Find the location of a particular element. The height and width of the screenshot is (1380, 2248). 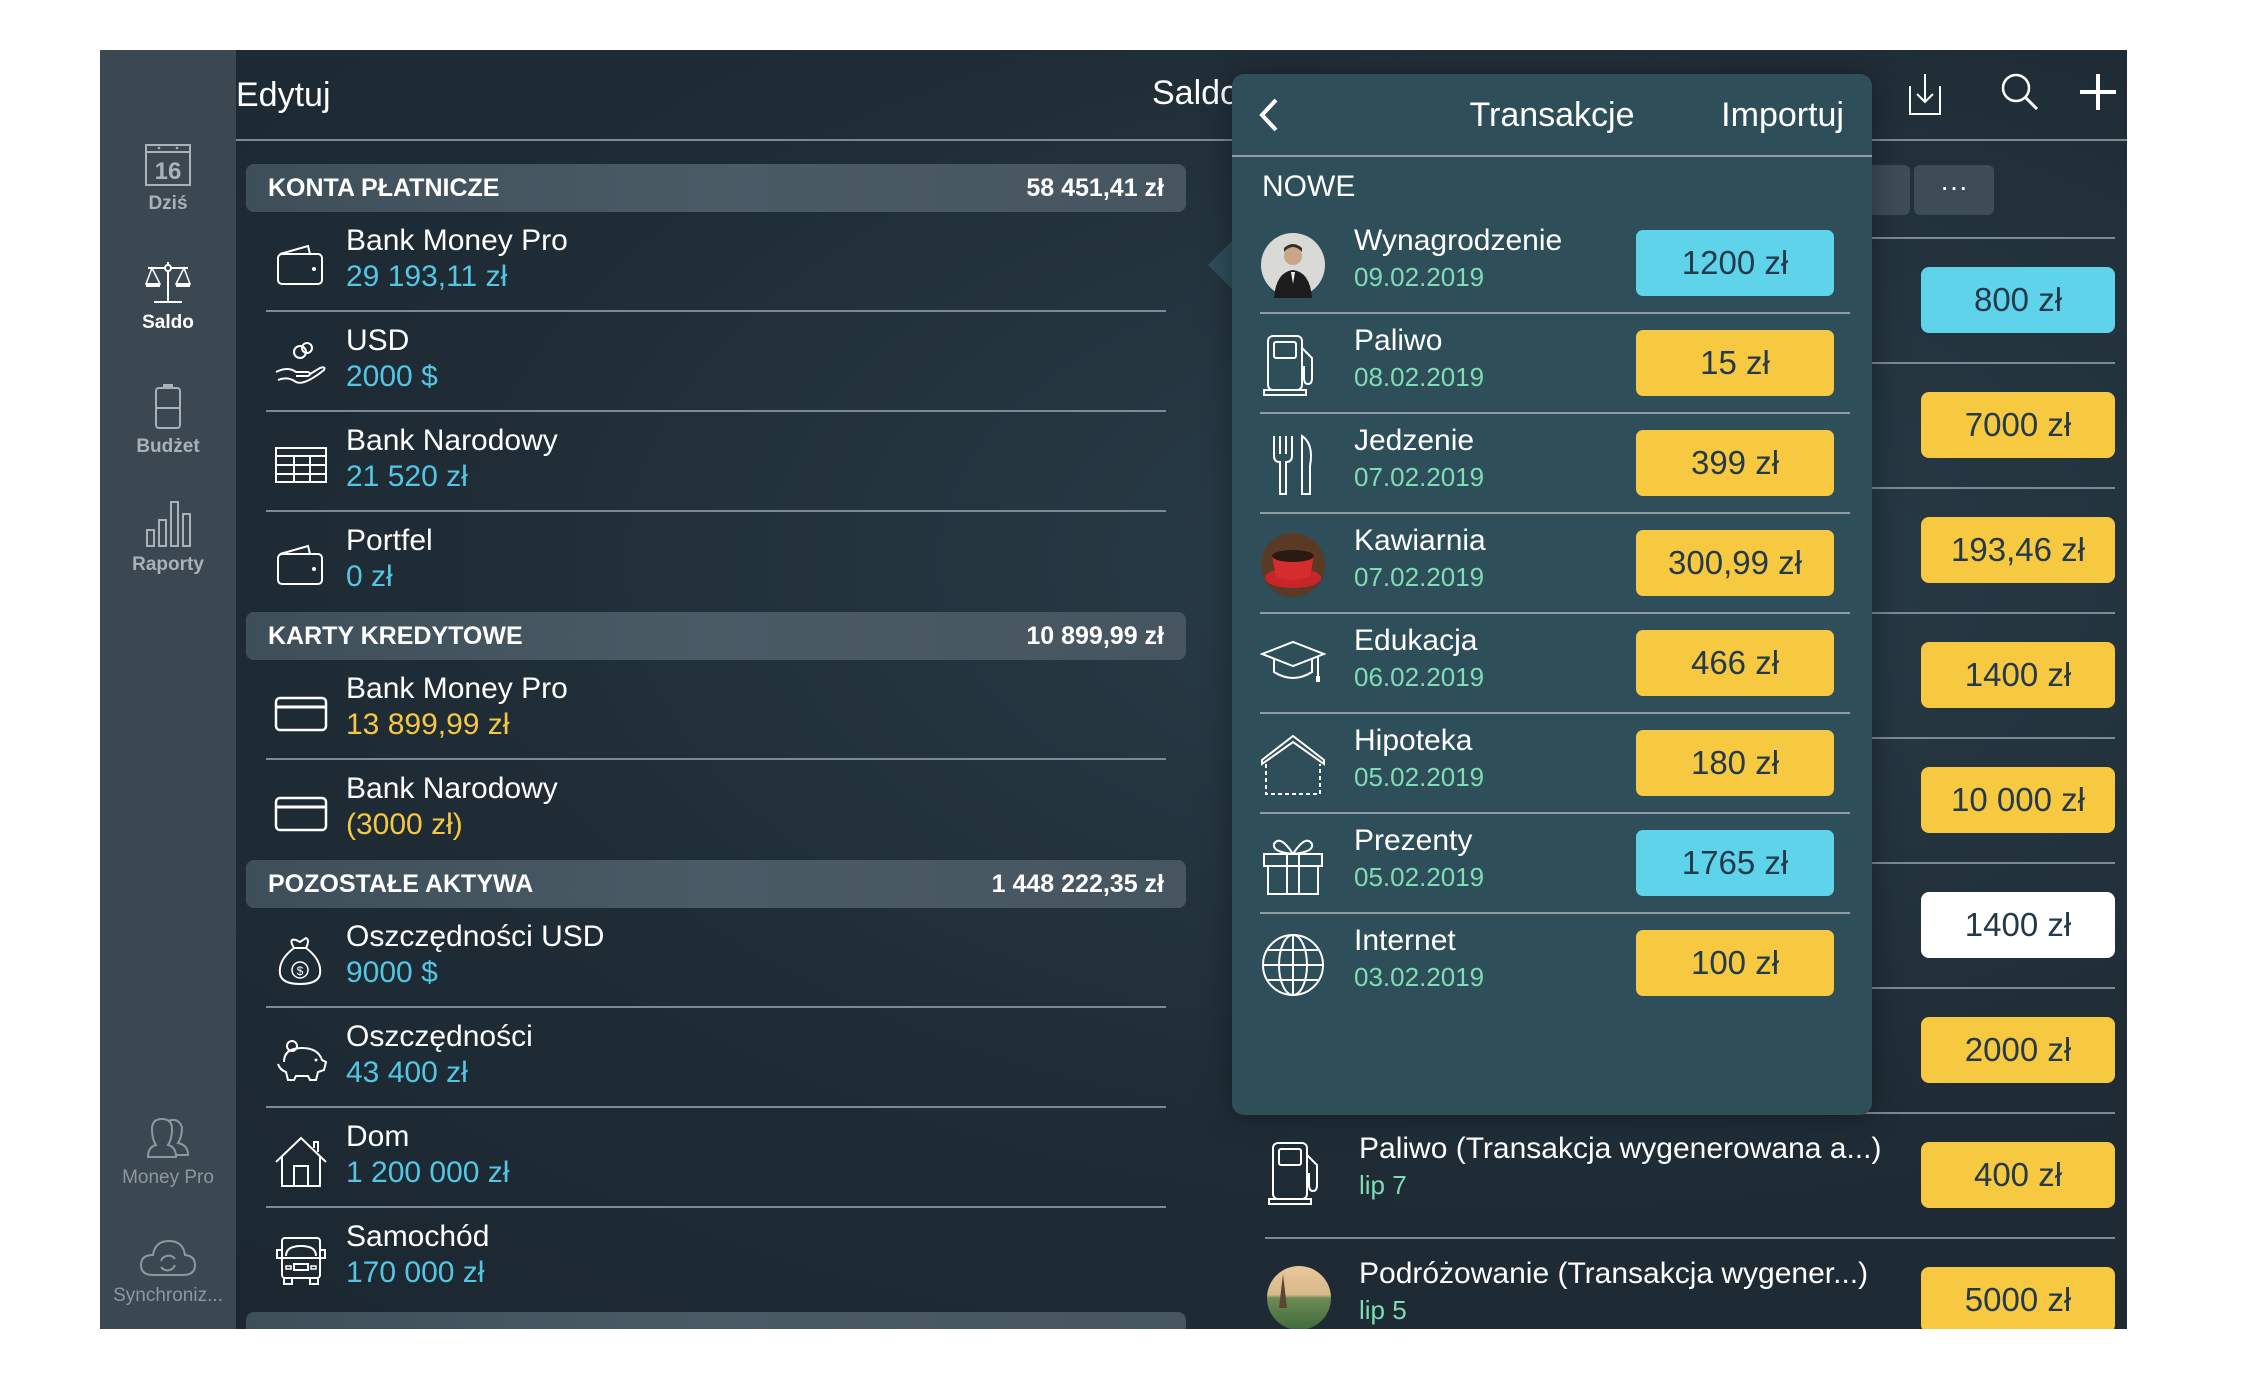

bank-table-icon is located at coordinates (301, 465).